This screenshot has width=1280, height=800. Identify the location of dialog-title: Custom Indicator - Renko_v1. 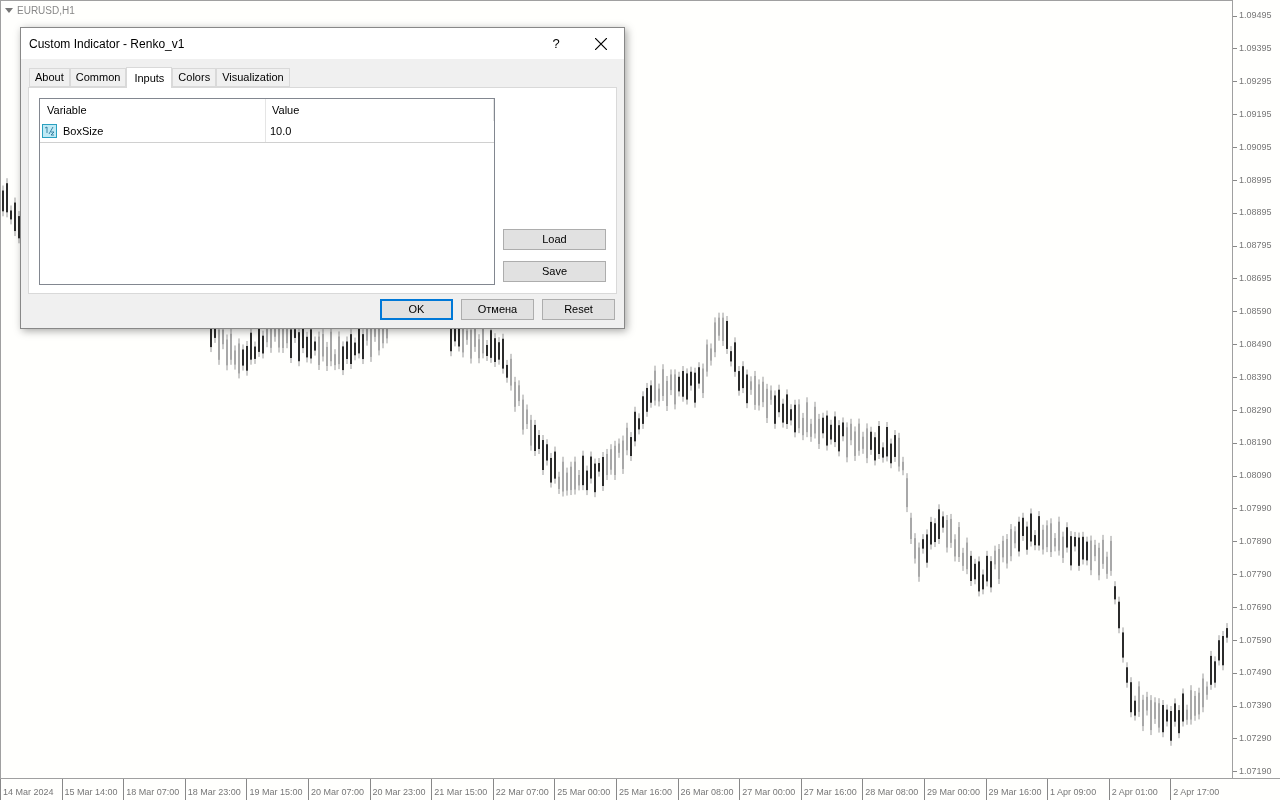
(107, 44).